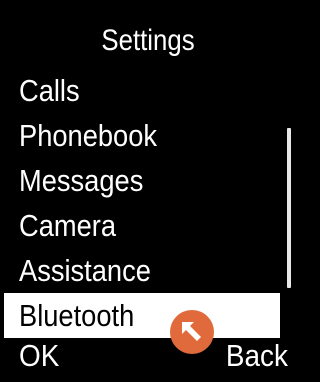 The height and width of the screenshot is (382, 320). What do you see at coordinates (49, 90) in the screenshot?
I see `menu-item-label: Calls` at bounding box center [49, 90].